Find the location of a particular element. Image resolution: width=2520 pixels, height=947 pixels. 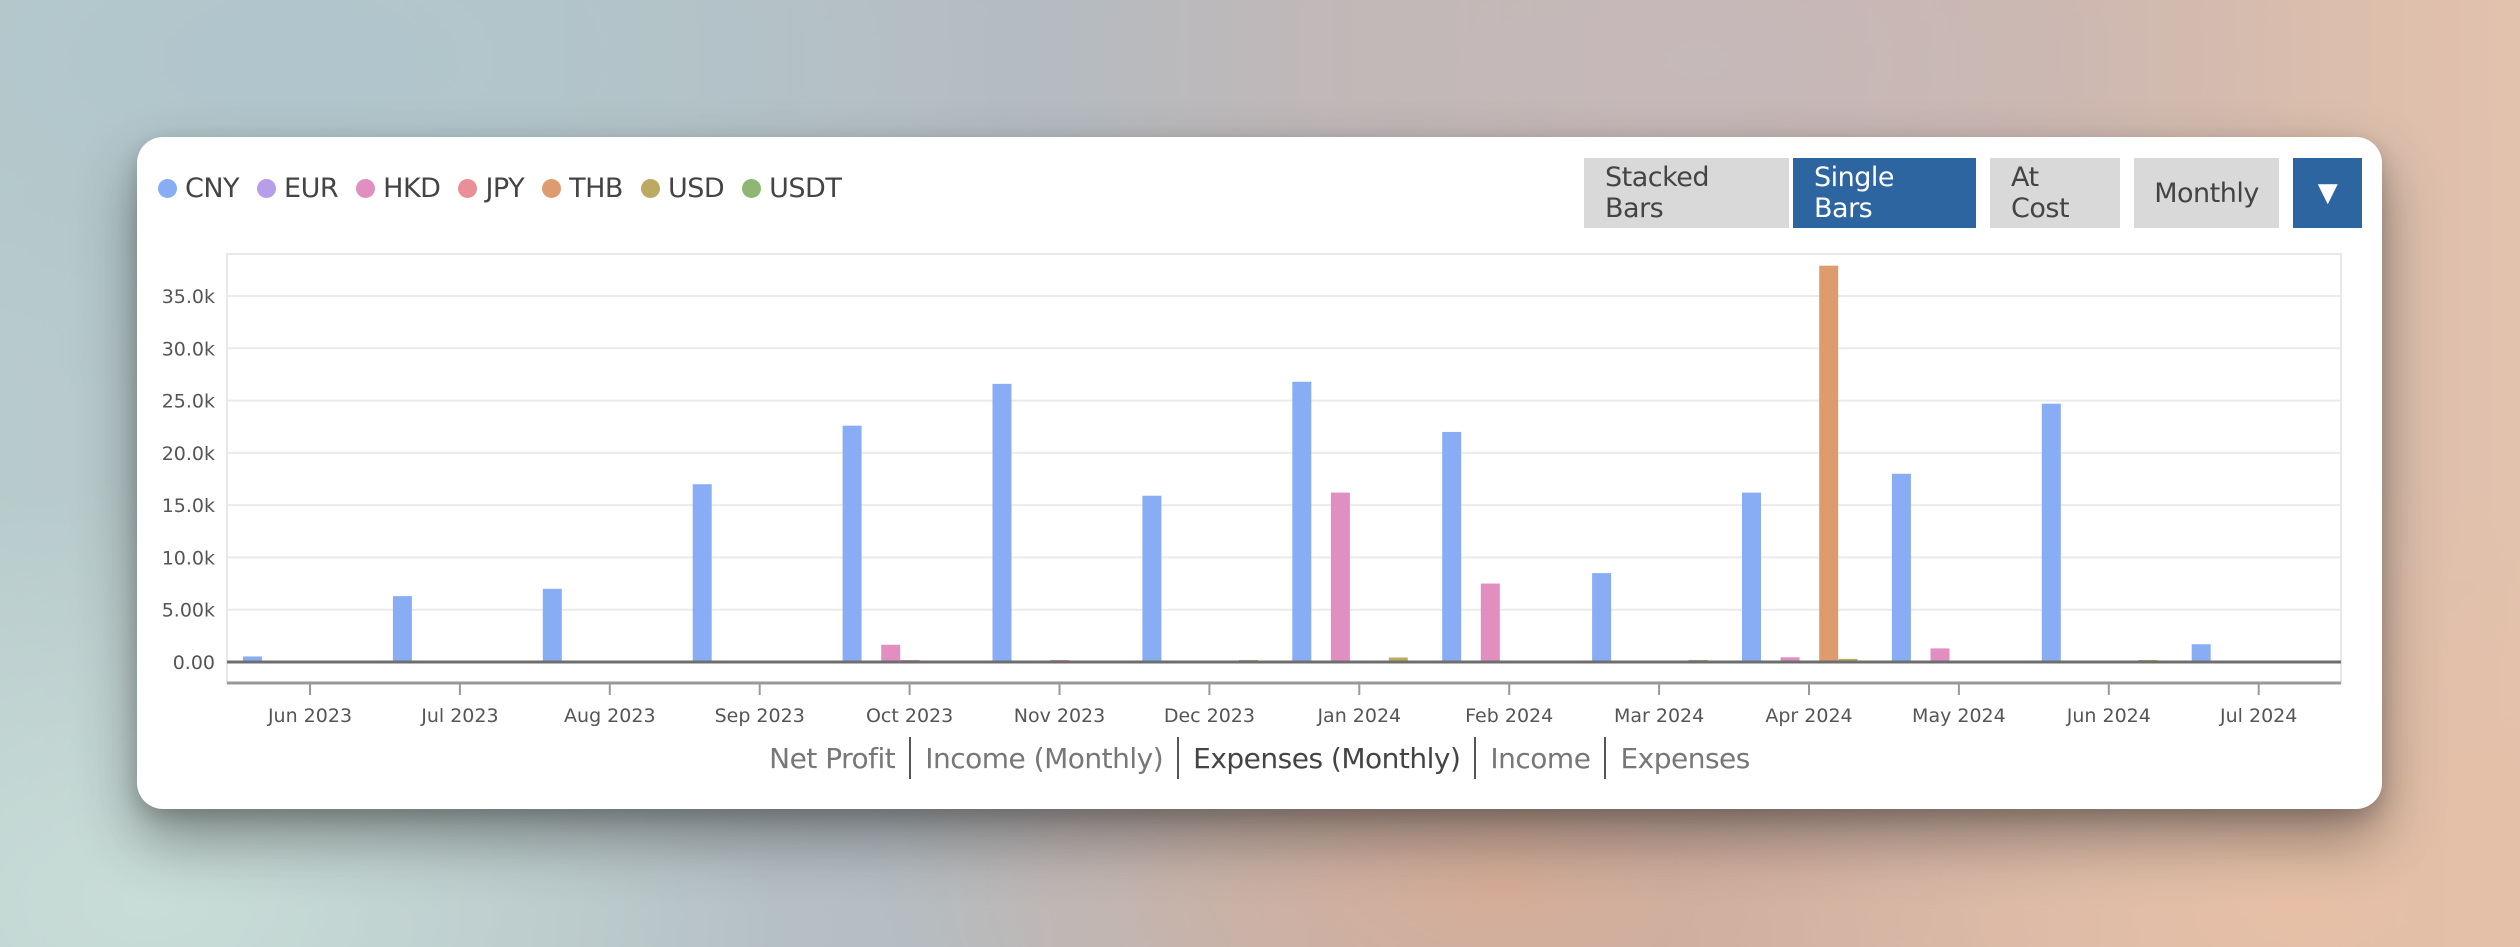

x-tick-label: Jun 2023 is located at coordinates (309, 716).